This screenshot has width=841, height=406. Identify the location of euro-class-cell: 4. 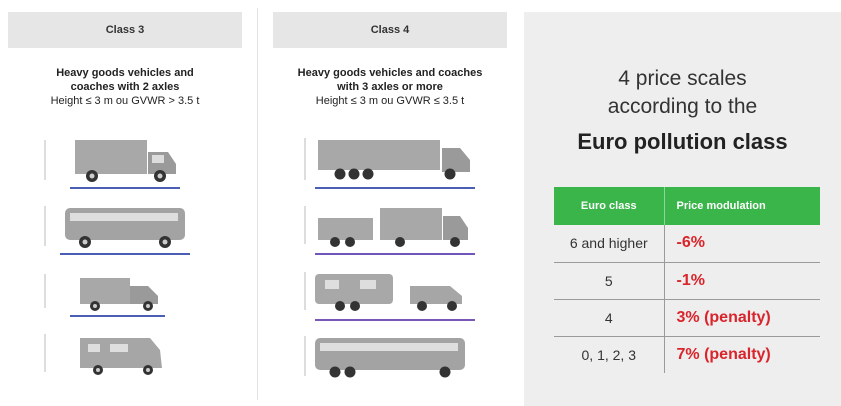
(609, 318).